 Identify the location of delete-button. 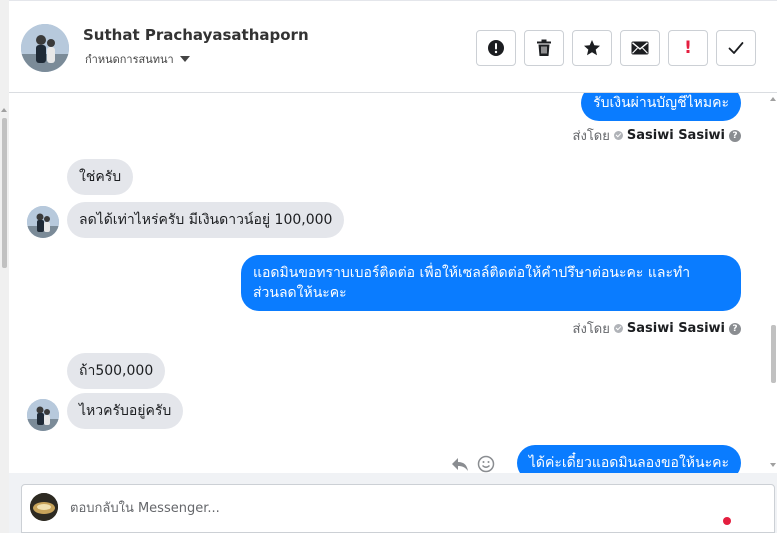
(544, 48).